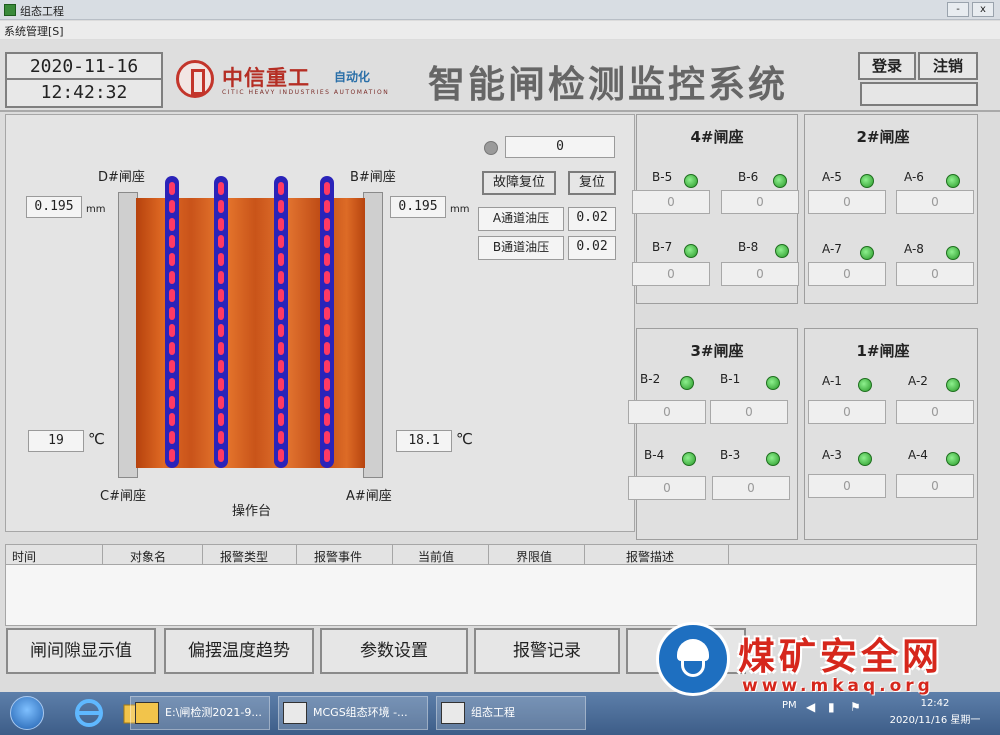  Describe the element at coordinates (373, 177) in the screenshot. I see `b-seat-label: B#闸座` at that location.